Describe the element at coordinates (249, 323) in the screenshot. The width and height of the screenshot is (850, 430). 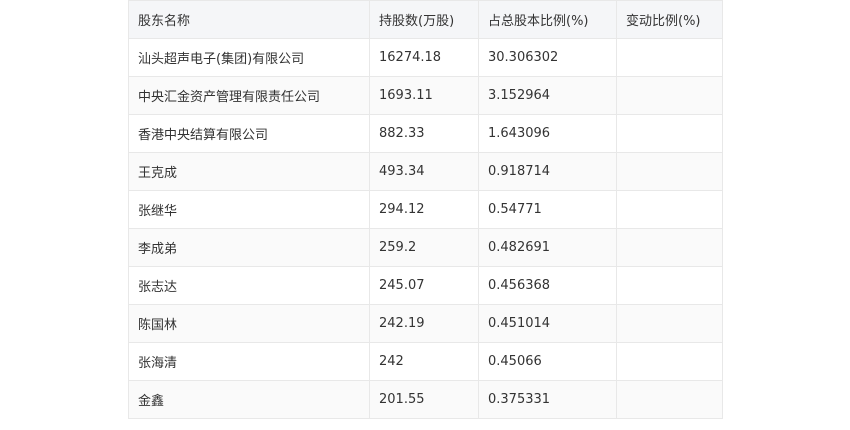
I see `cell-shareholder-name: 陈国林` at that location.